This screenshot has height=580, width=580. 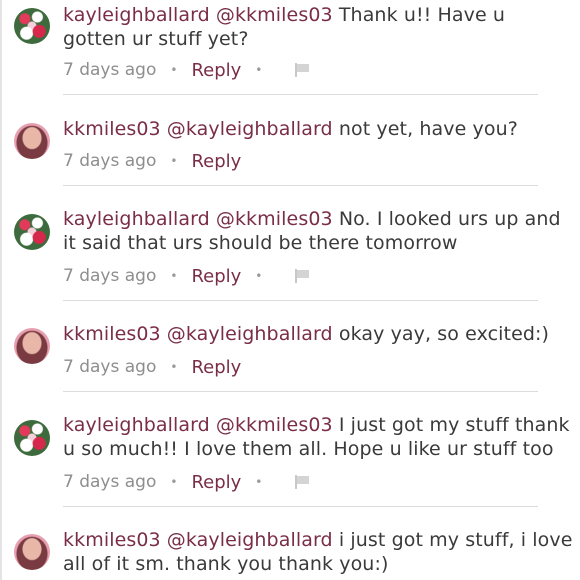 I want to click on left-border, so click(x=1, y=290).